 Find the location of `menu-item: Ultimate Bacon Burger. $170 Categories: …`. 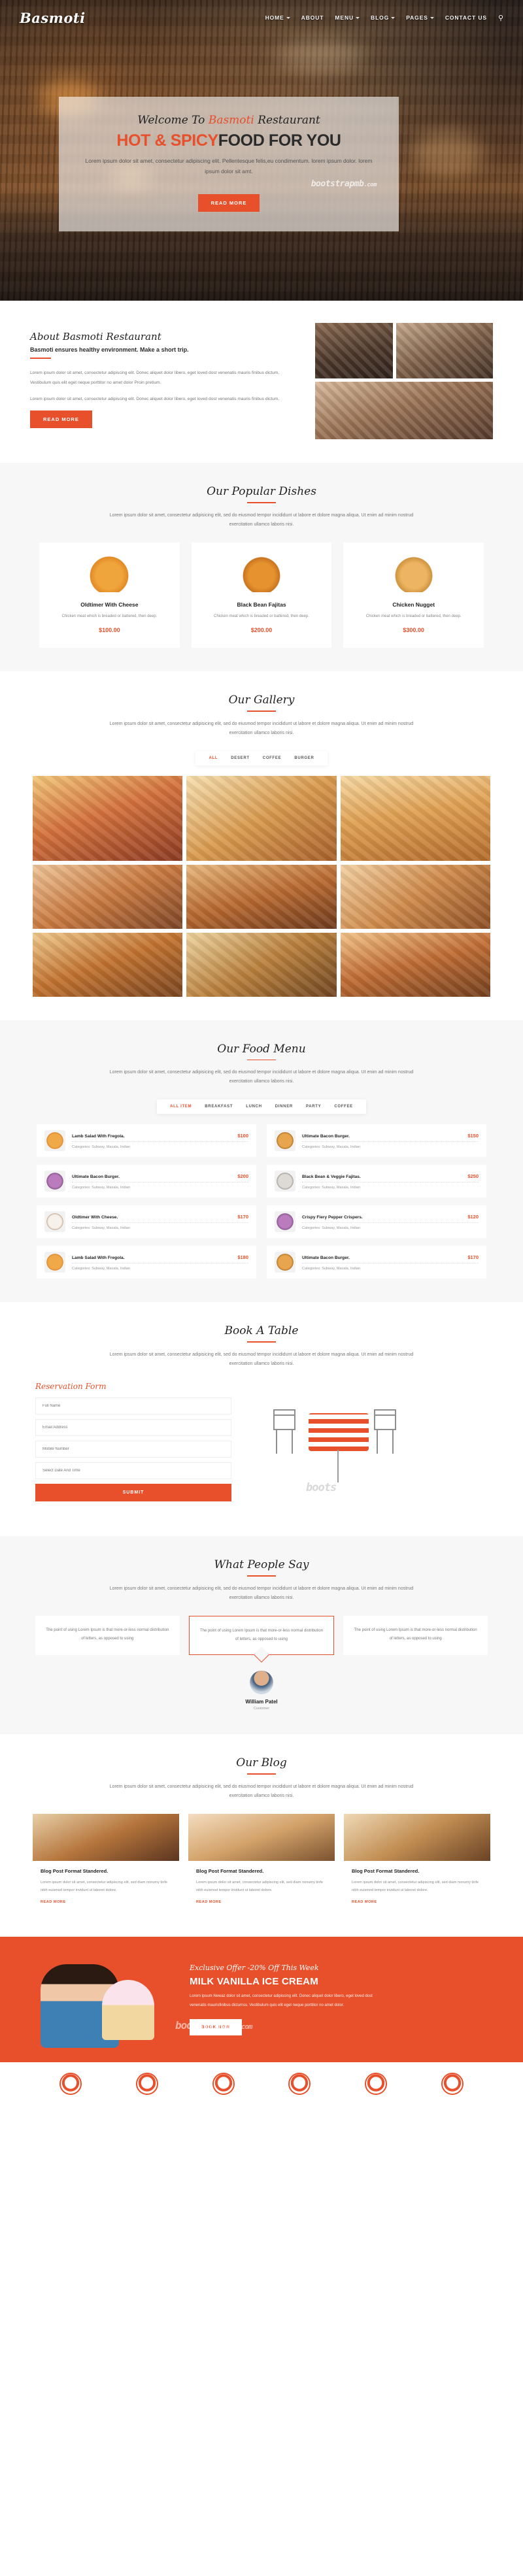

menu-item: Ultimate Bacon Burger. $170 Categories: … is located at coordinates (376, 1262).